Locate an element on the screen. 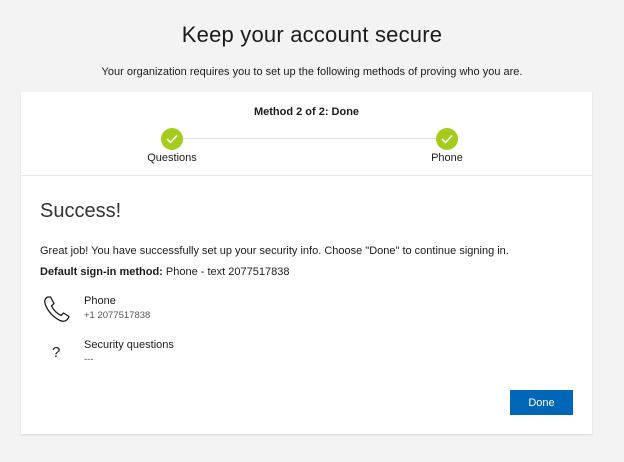  method-row-phone: Phone +1 2077517838 is located at coordinates (190, 311).